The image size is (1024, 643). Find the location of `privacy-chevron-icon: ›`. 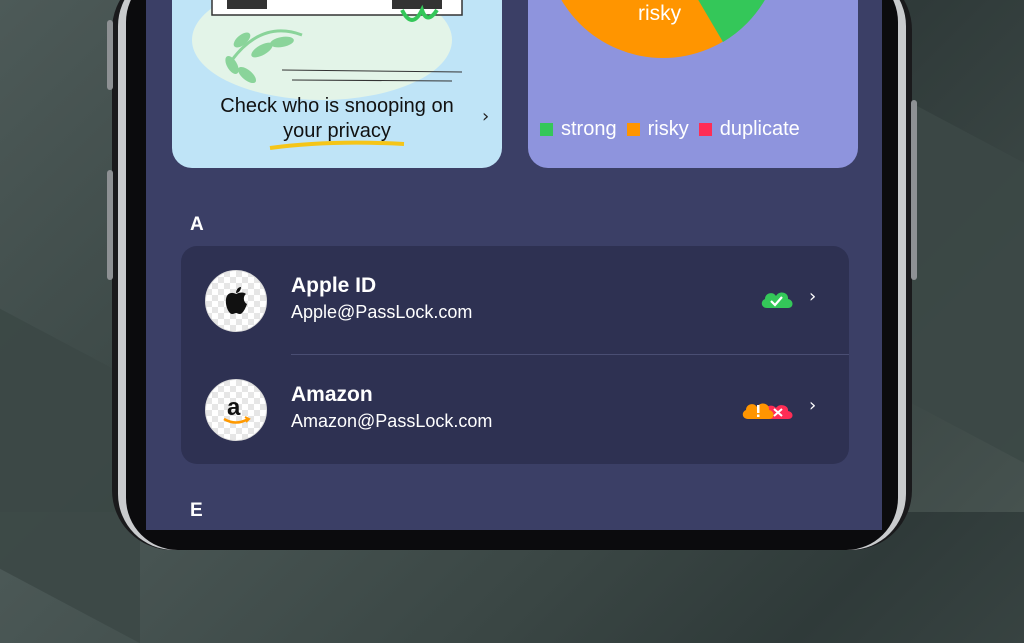

privacy-chevron-icon: › is located at coordinates (486, 116).